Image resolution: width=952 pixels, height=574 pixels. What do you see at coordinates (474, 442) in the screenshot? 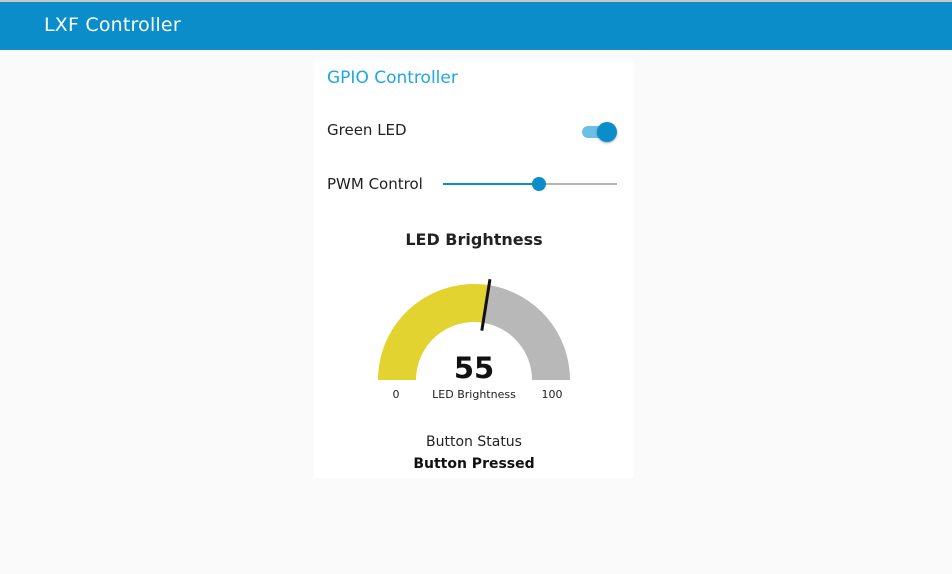
I see `button-status-title: Button Status` at bounding box center [474, 442].